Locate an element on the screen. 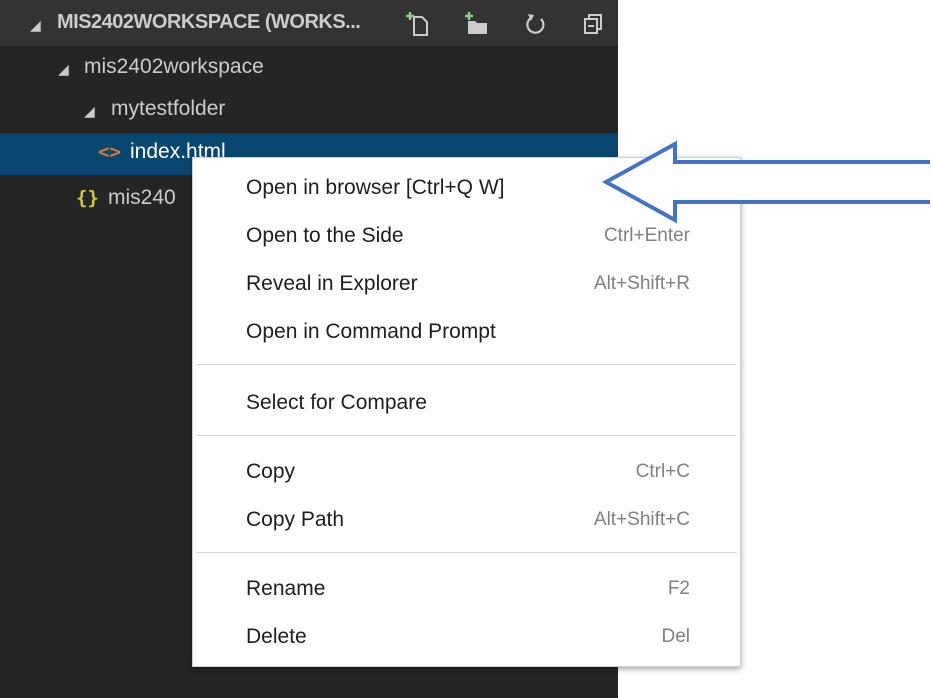 This screenshot has width=932, height=698. tree-item-label: mis2402workspace is located at coordinates (174, 66).